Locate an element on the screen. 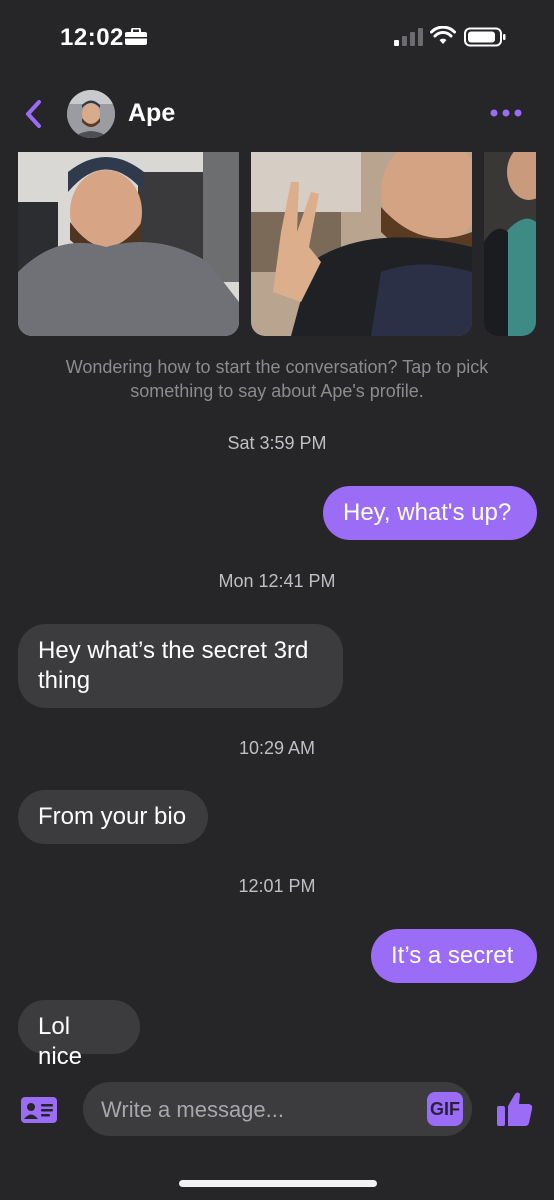 This screenshot has width=554, height=1200. timestamp: Sat 3:59 PM is located at coordinates (277, 443).